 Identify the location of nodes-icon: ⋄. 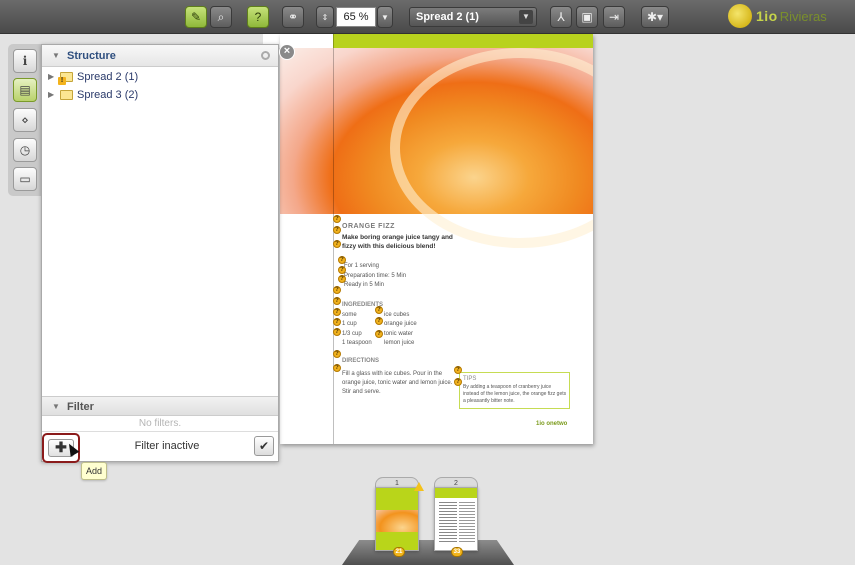
(25, 120).